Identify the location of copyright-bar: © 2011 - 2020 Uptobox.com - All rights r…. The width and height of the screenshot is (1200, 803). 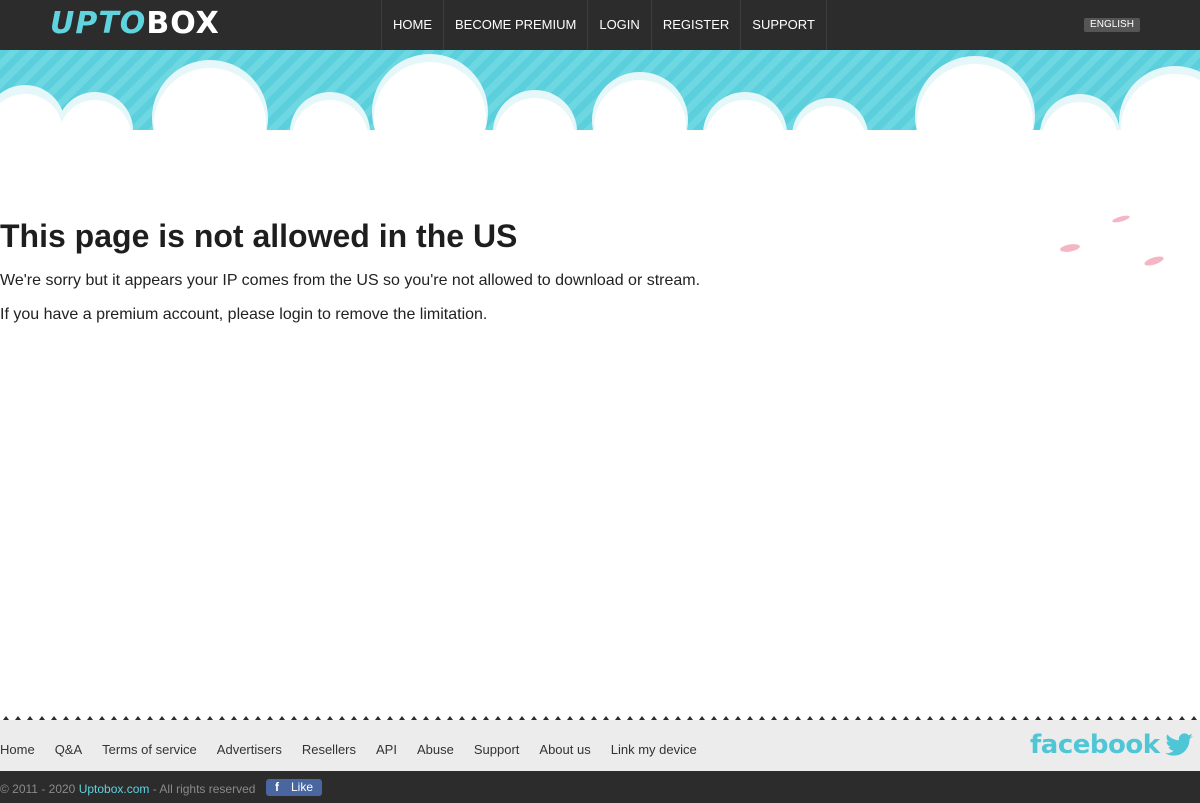
(600, 787).